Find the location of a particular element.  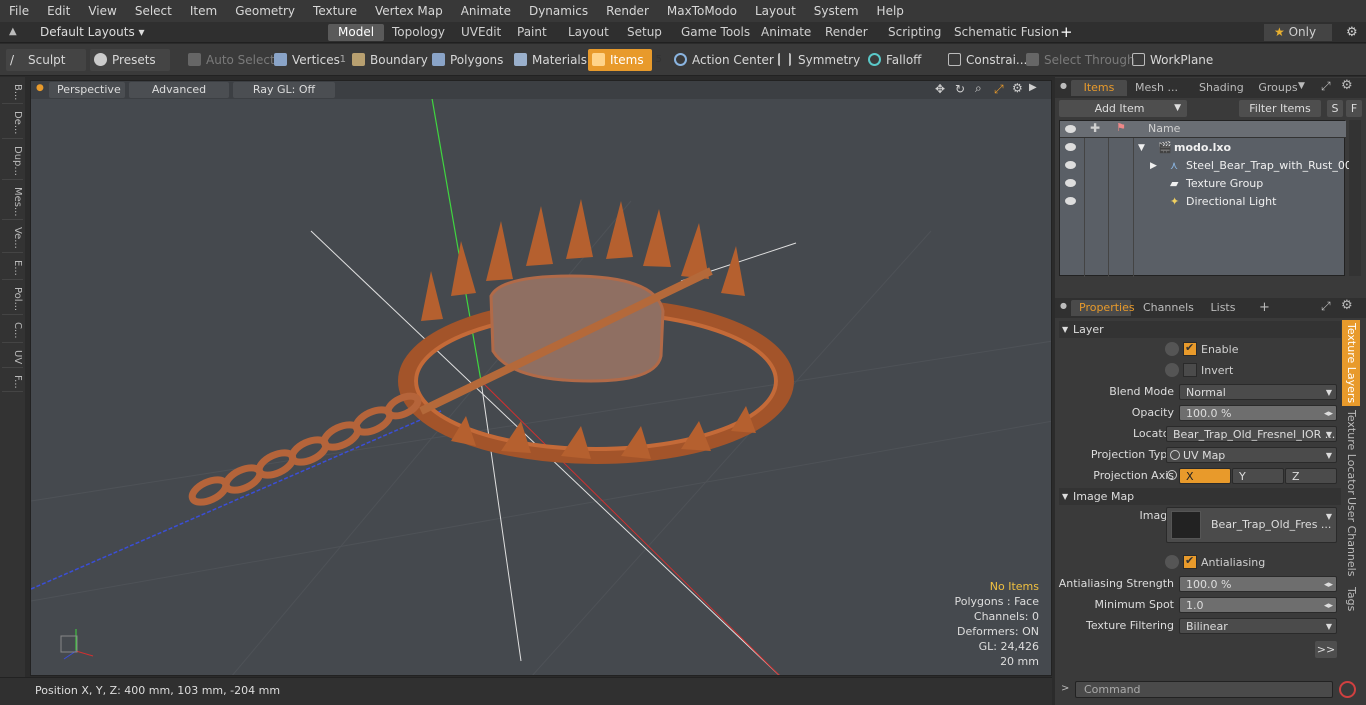

item-row-mesh: ▶ ⋏ Steel_Bear_Trap_with_Rust_001 is located at coordinates (1209, 166).